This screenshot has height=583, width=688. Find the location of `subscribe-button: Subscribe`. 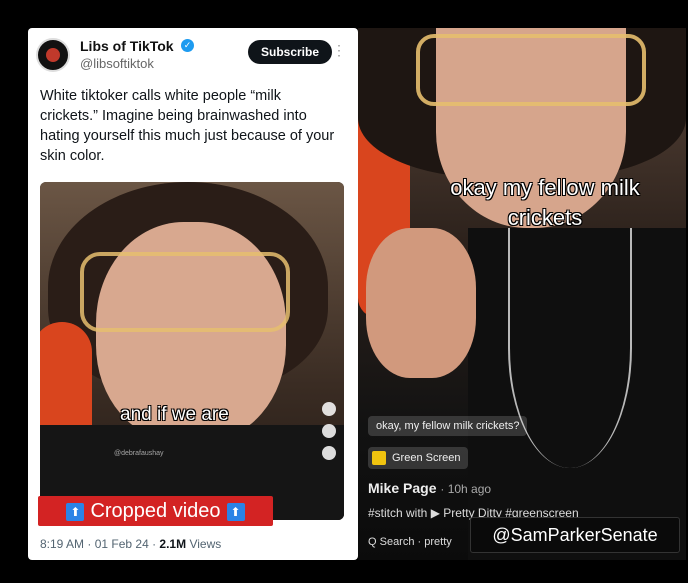

subscribe-button: Subscribe is located at coordinates (290, 52).